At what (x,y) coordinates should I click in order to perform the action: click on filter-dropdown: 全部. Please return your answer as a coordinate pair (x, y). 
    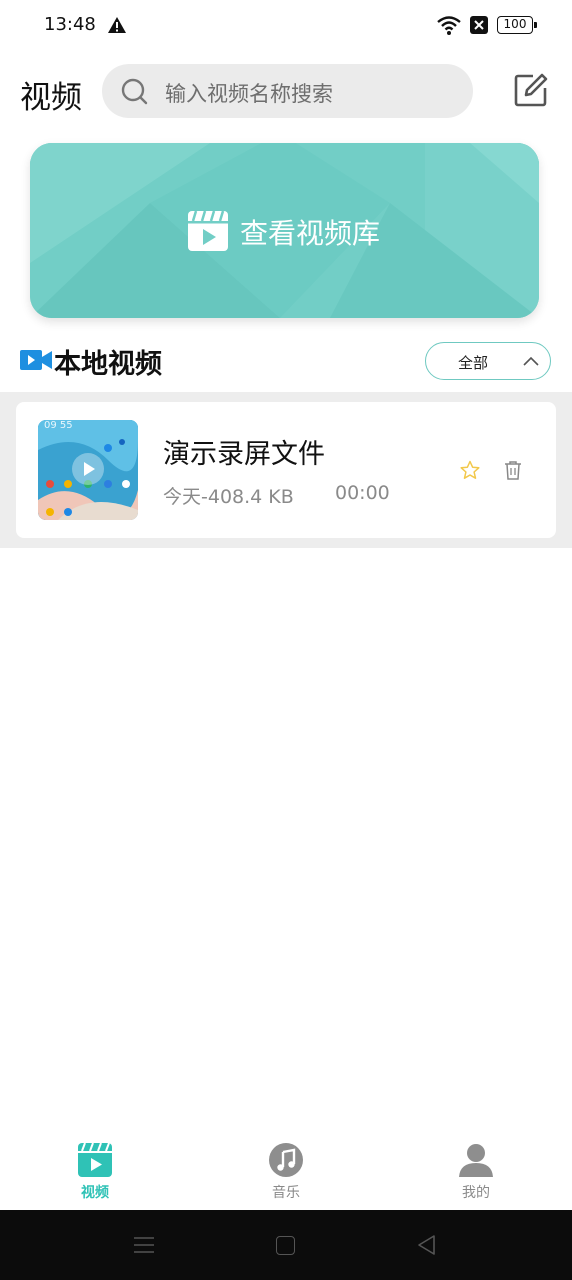
    Looking at the image, I should click on (488, 361).